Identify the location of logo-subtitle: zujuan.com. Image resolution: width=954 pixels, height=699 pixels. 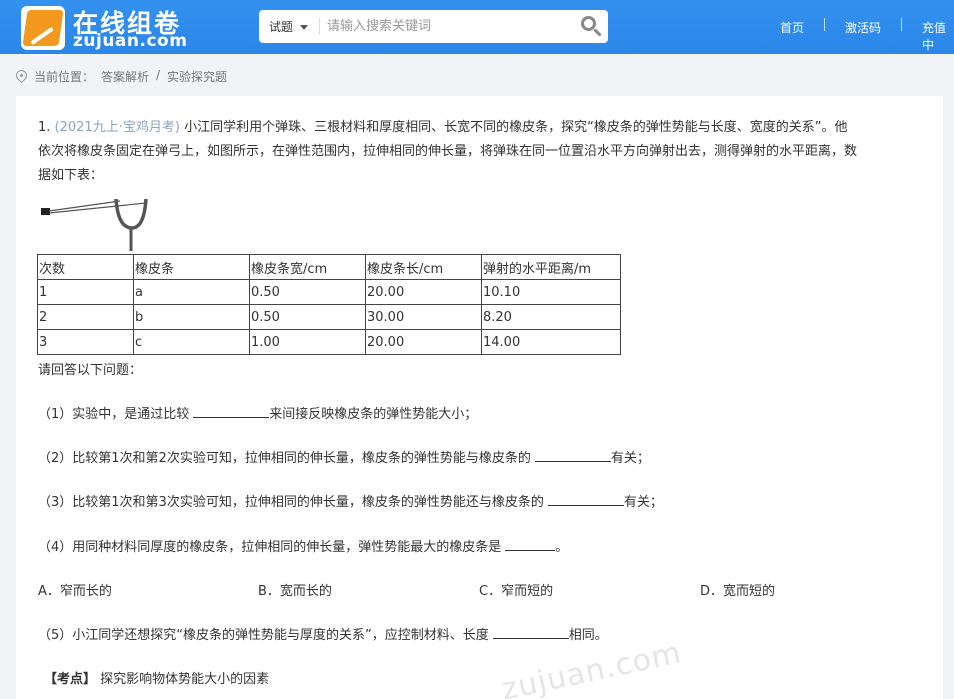
(130, 41).